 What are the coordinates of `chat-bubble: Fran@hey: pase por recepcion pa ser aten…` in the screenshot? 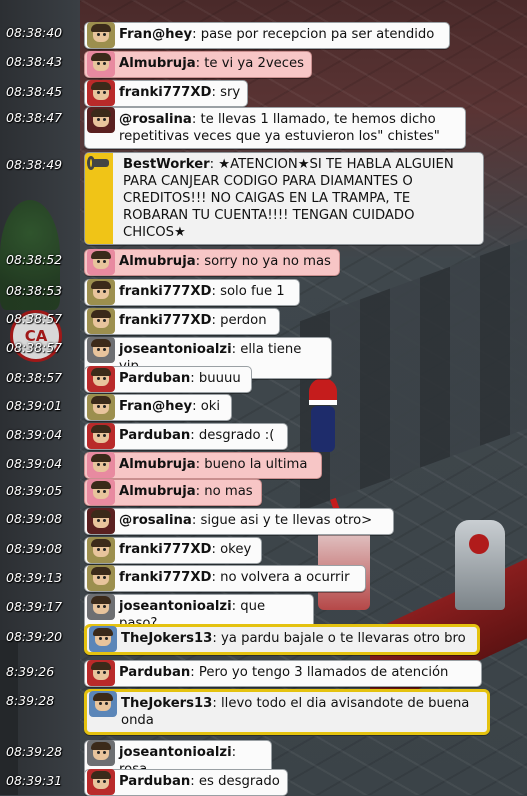 It's located at (267, 35).